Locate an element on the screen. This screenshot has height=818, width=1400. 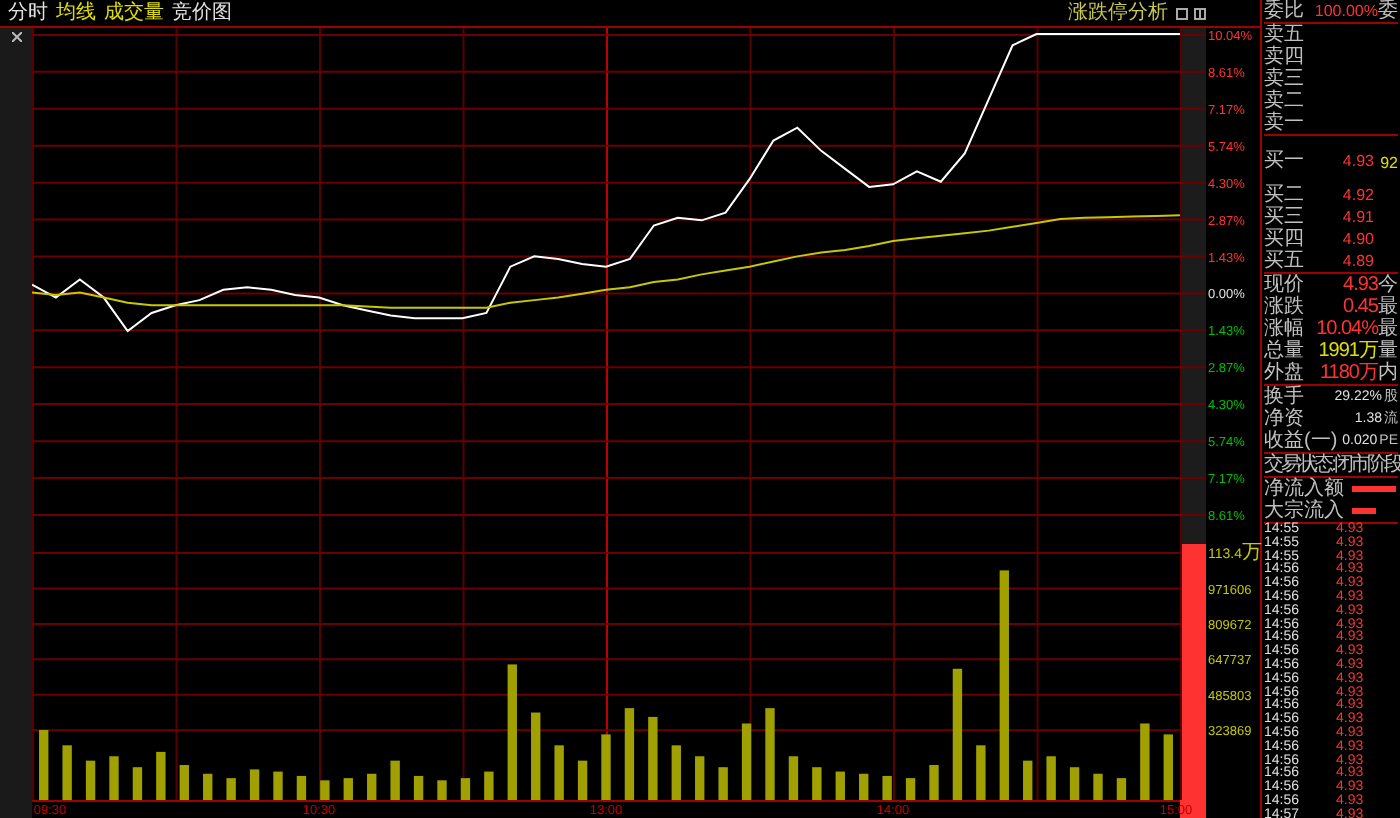
field-value: 4.93 is located at coordinates (1359, 285).